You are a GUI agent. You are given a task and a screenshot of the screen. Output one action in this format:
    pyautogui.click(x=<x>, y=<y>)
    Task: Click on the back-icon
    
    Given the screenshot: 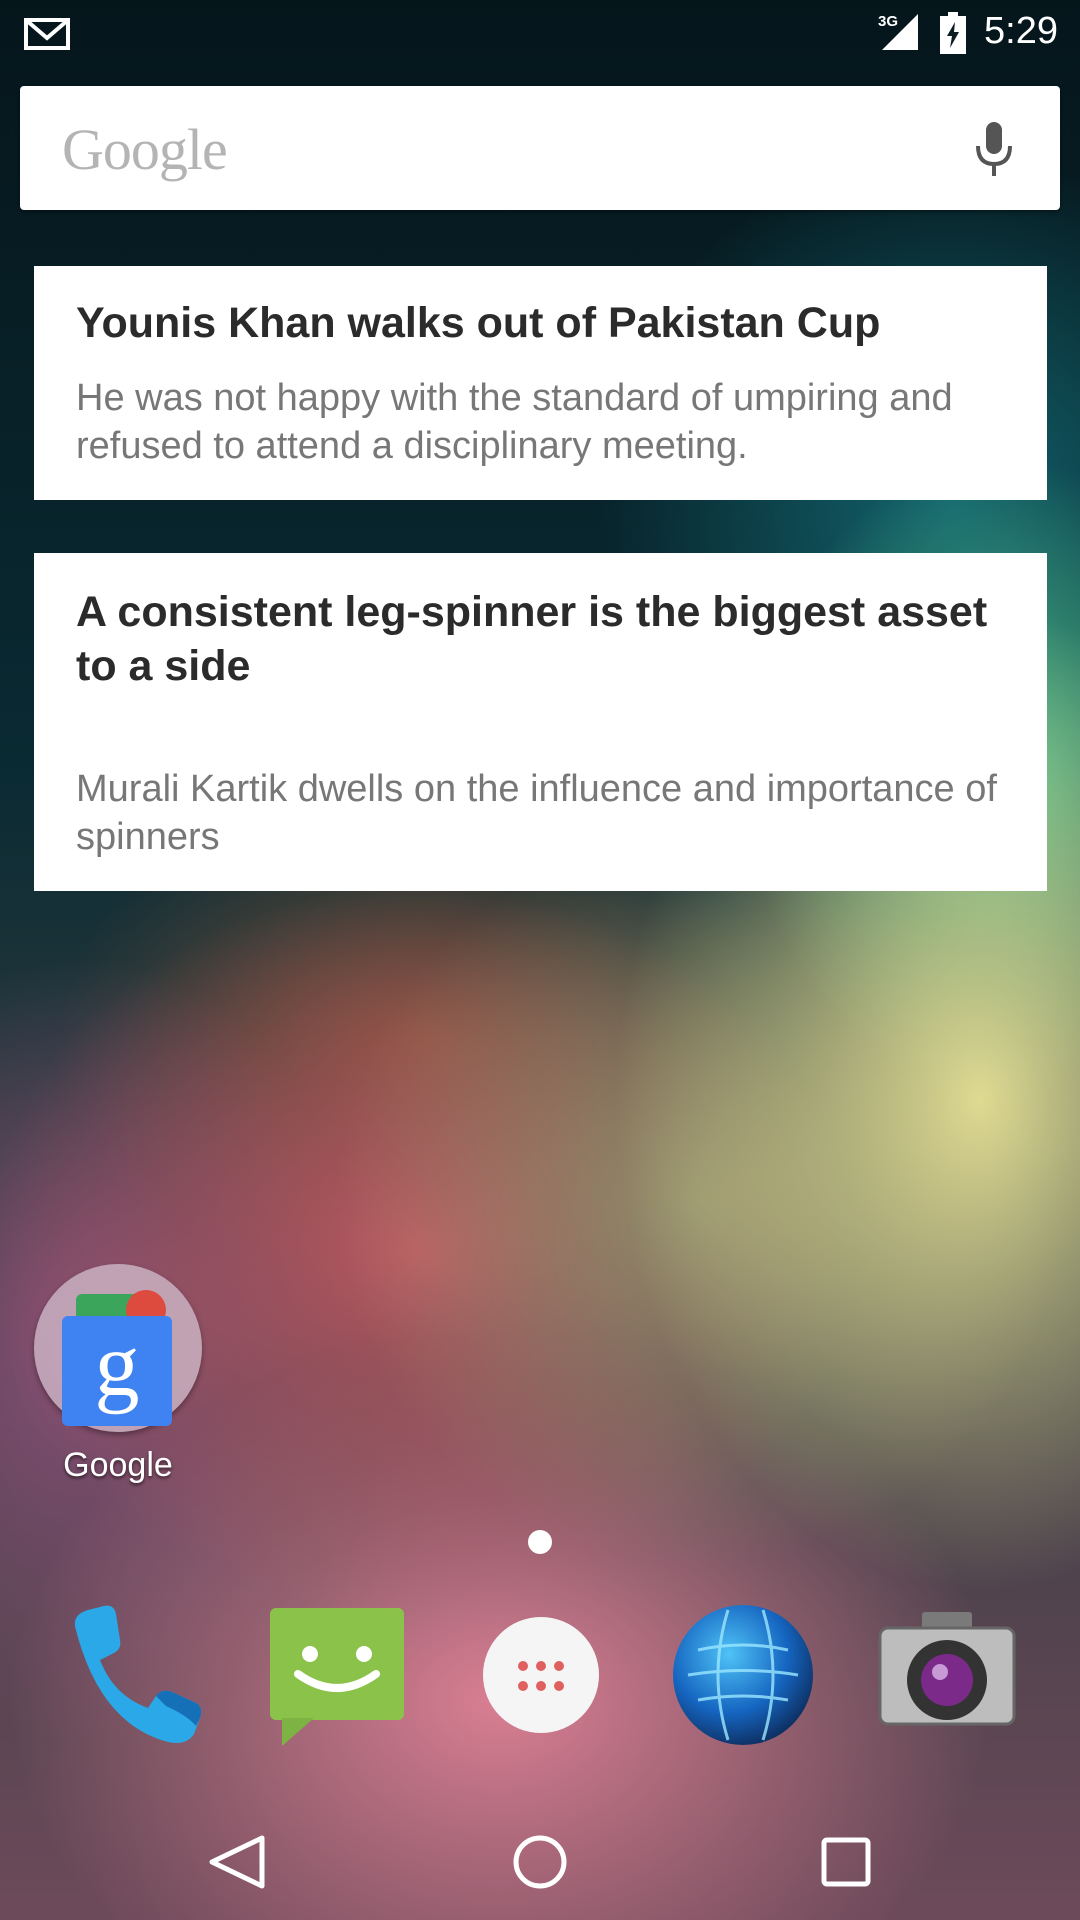 What is the action you would take?
    pyautogui.click(x=237, y=1862)
    